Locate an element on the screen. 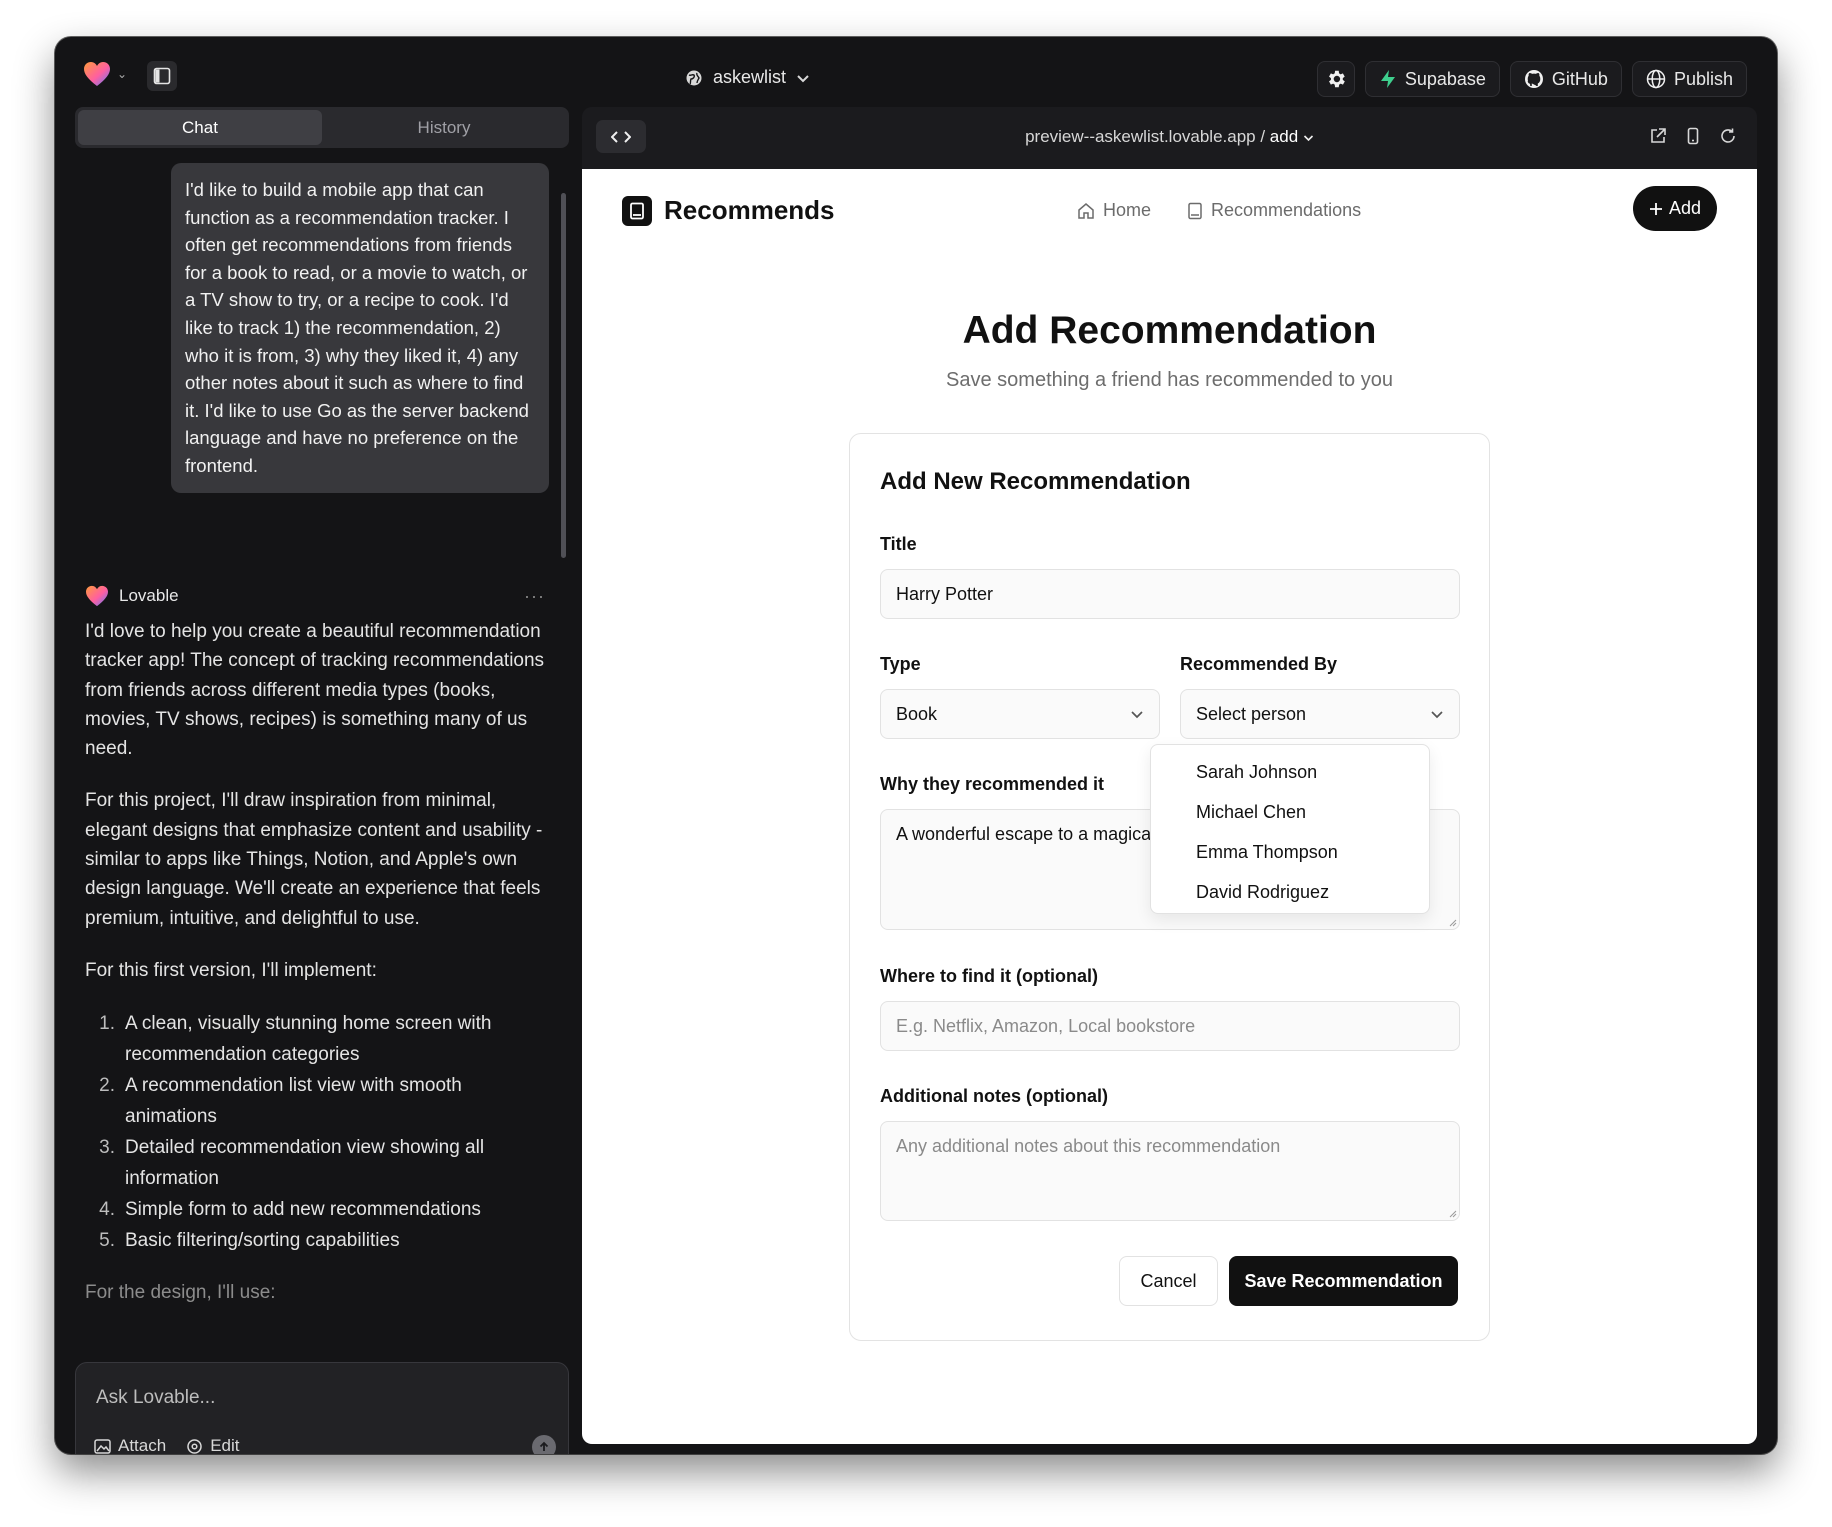 The height and width of the screenshot is (1527, 1832). send-button is located at coordinates (544, 1444).